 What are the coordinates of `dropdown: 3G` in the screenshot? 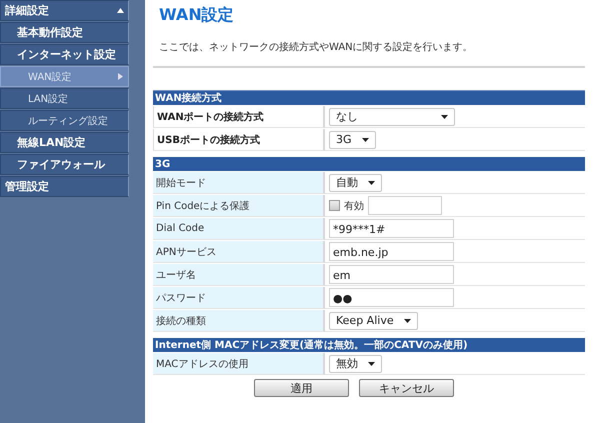 It's located at (352, 139).